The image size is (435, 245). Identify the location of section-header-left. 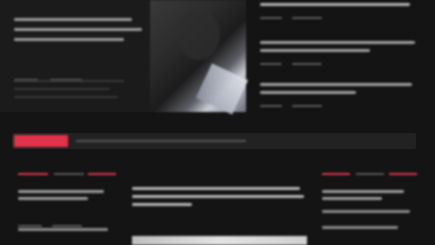
(67, 174).